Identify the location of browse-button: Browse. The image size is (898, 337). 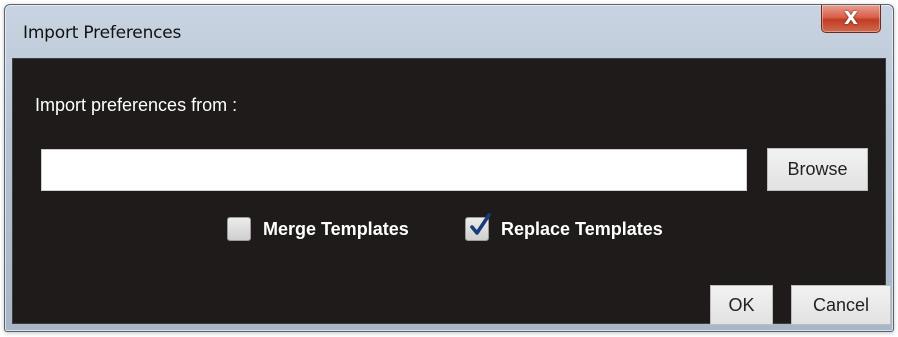
(817, 169).